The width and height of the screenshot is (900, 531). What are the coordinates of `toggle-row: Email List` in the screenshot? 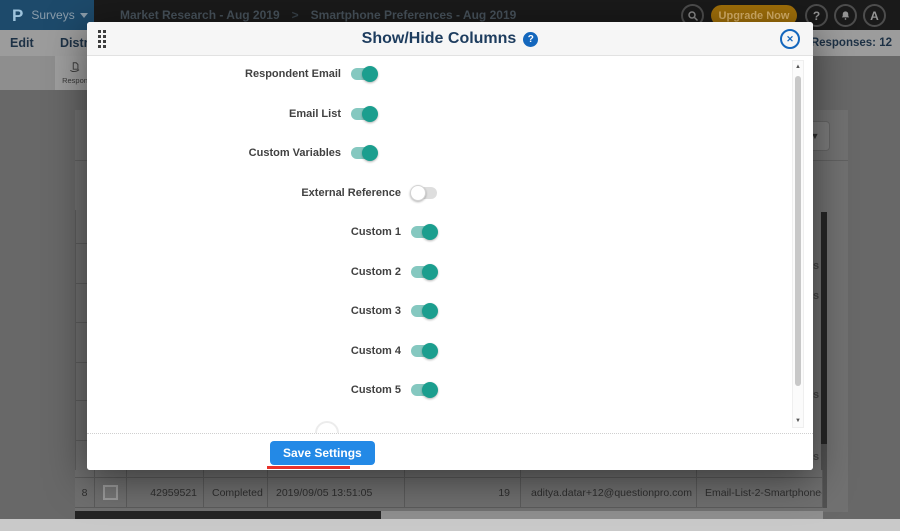 It's located at (232, 114).